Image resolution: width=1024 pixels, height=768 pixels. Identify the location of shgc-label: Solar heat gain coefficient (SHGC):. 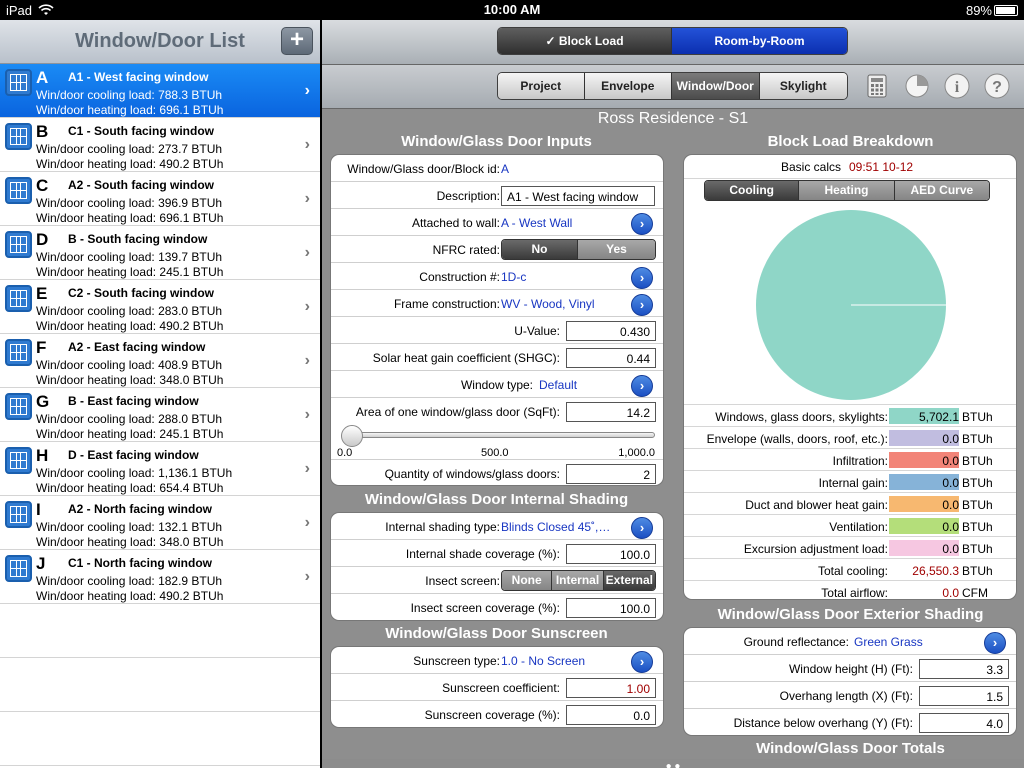
(466, 358).